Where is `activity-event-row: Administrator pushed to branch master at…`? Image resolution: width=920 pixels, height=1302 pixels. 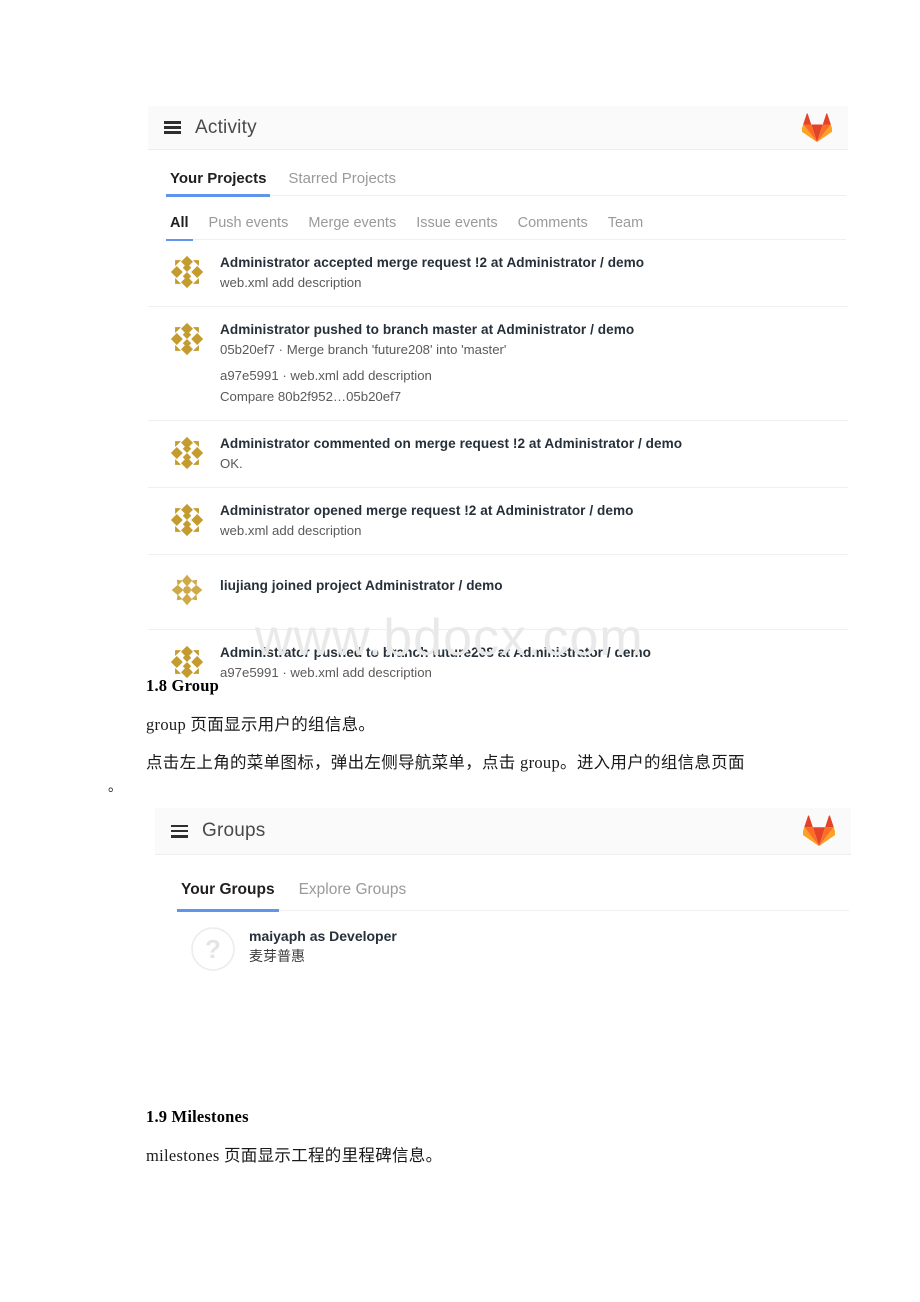 activity-event-row: Administrator pushed to branch master at… is located at coordinates (498, 364).